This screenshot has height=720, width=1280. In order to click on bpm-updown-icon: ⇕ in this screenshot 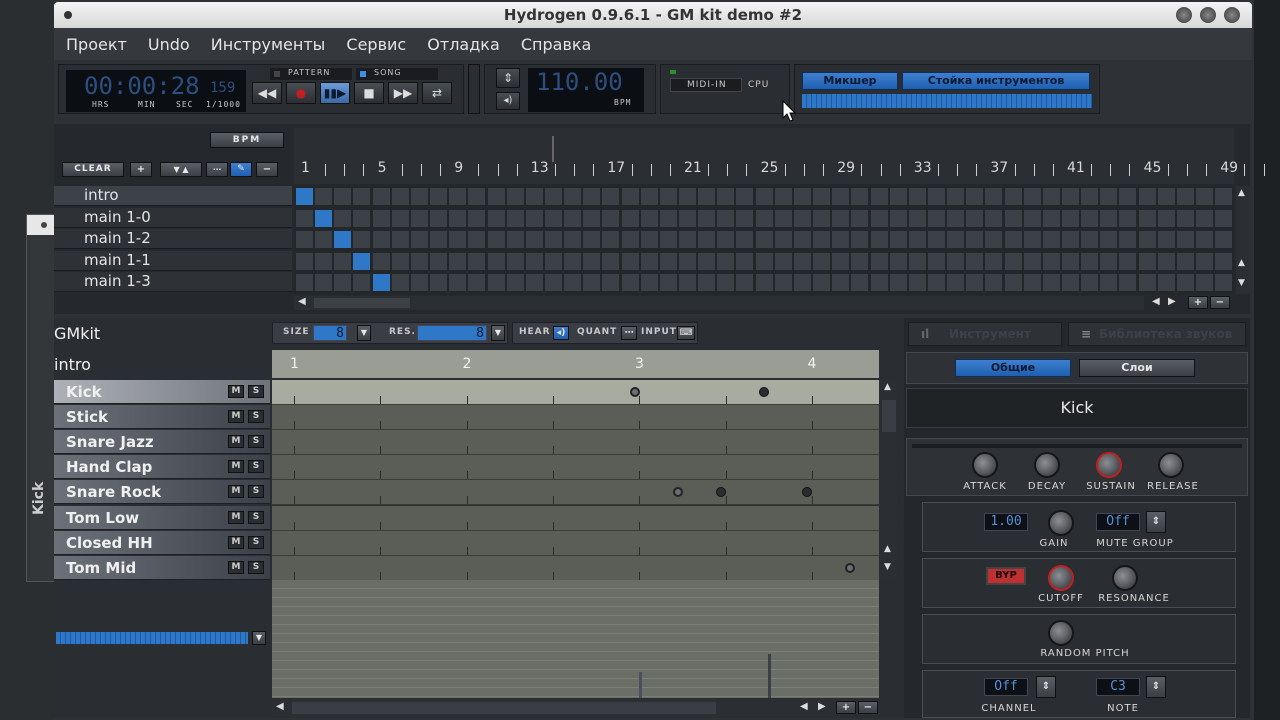, I will do `click(508, 78)`.